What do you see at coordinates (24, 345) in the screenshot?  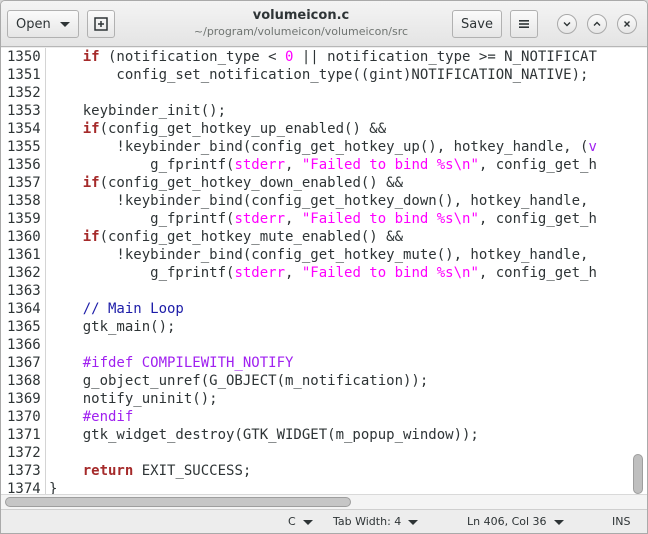 I see `line-number: 1366` at bounding box center [24, 345].